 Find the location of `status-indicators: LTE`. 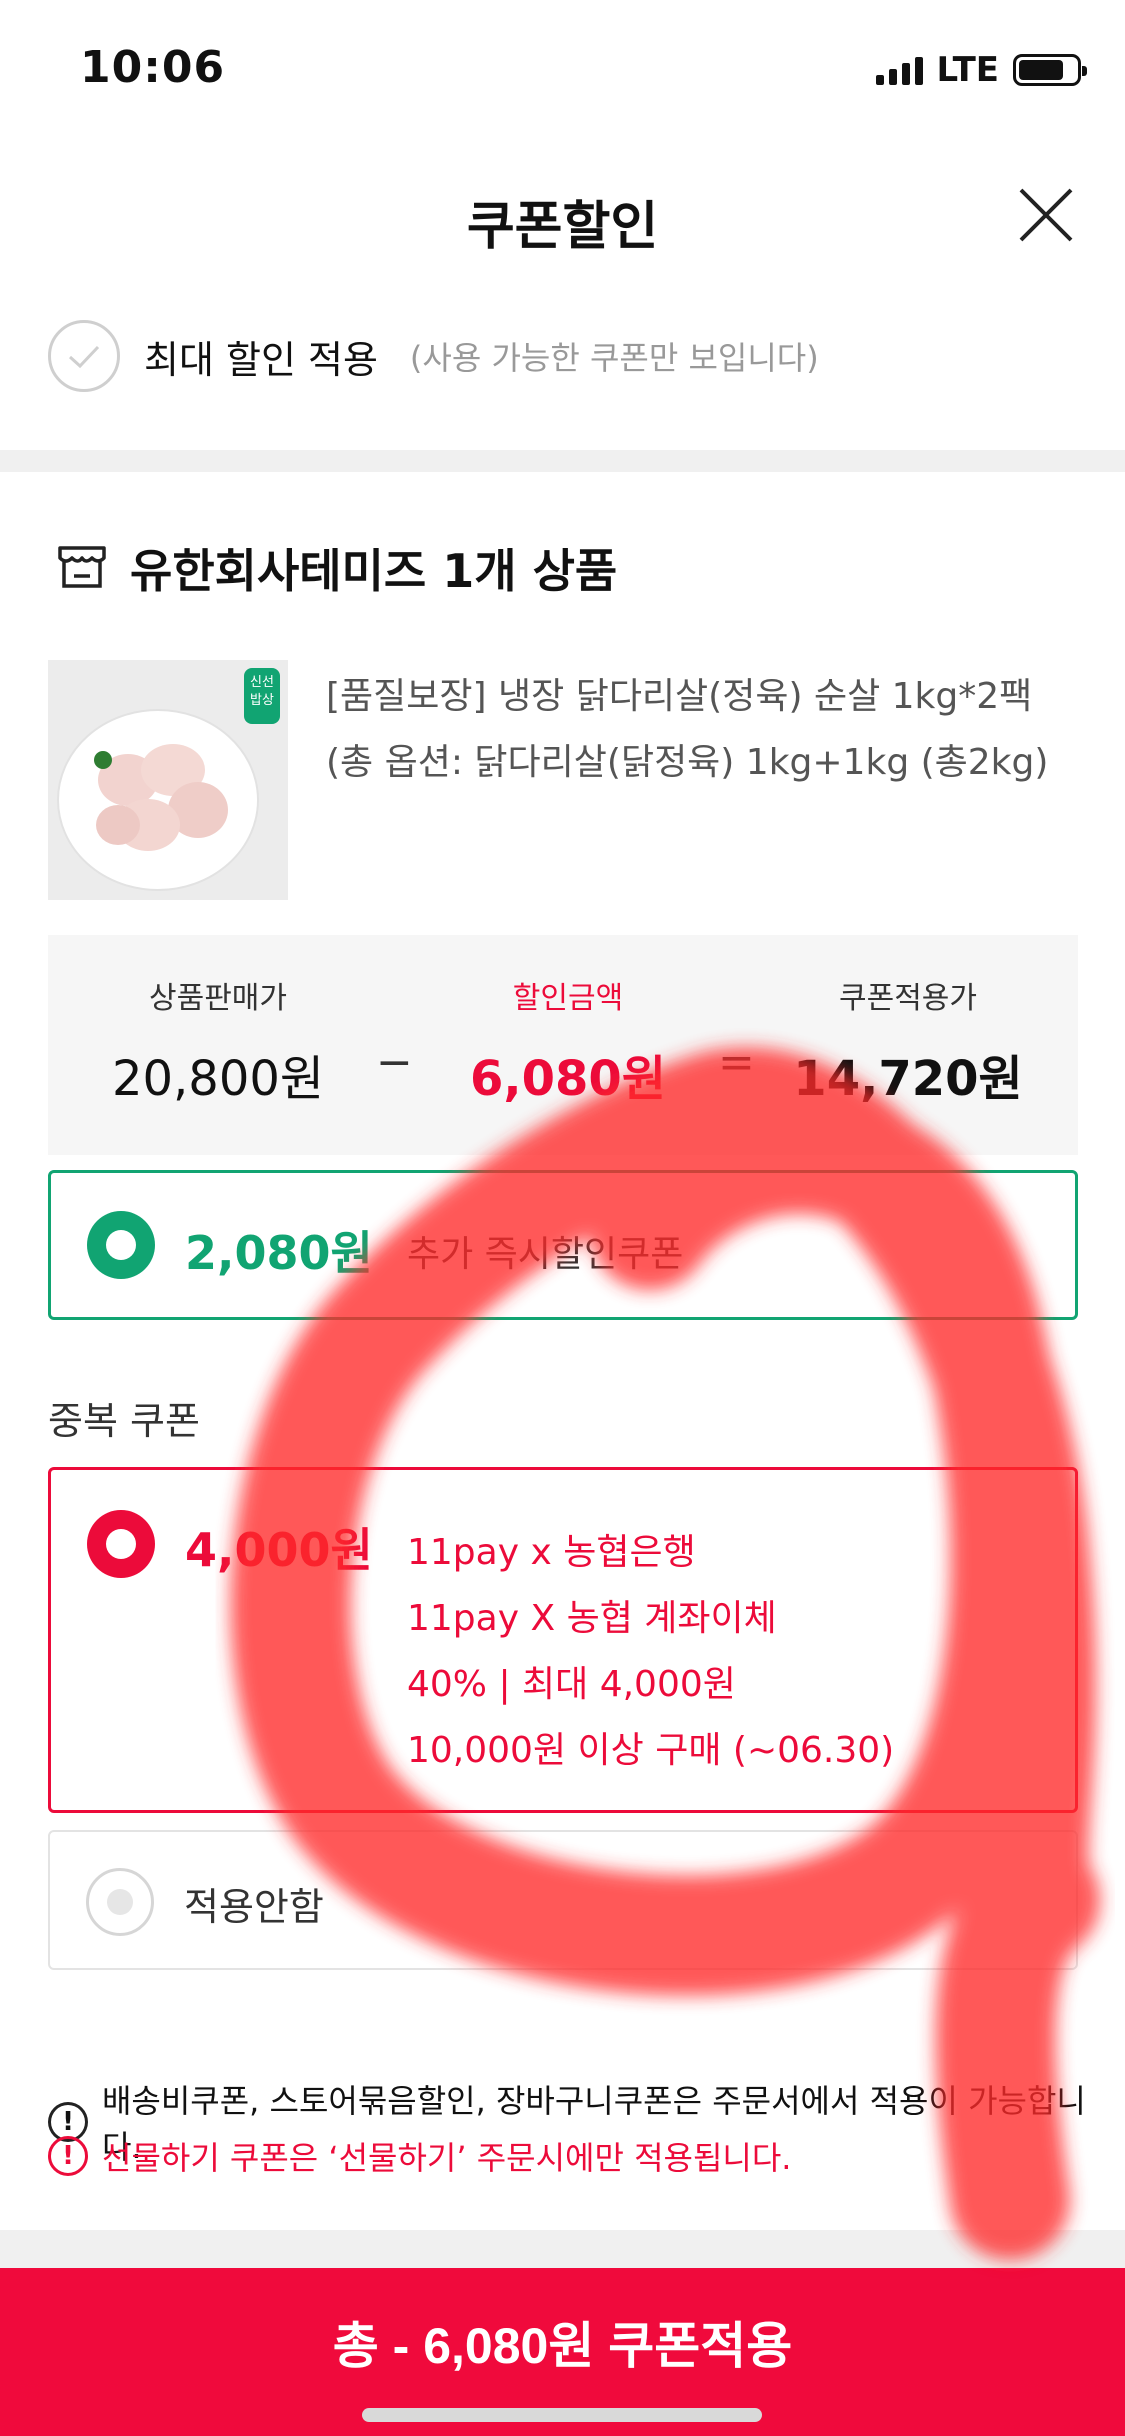

status-indicators: LTE is located at coordinates (981, 70).